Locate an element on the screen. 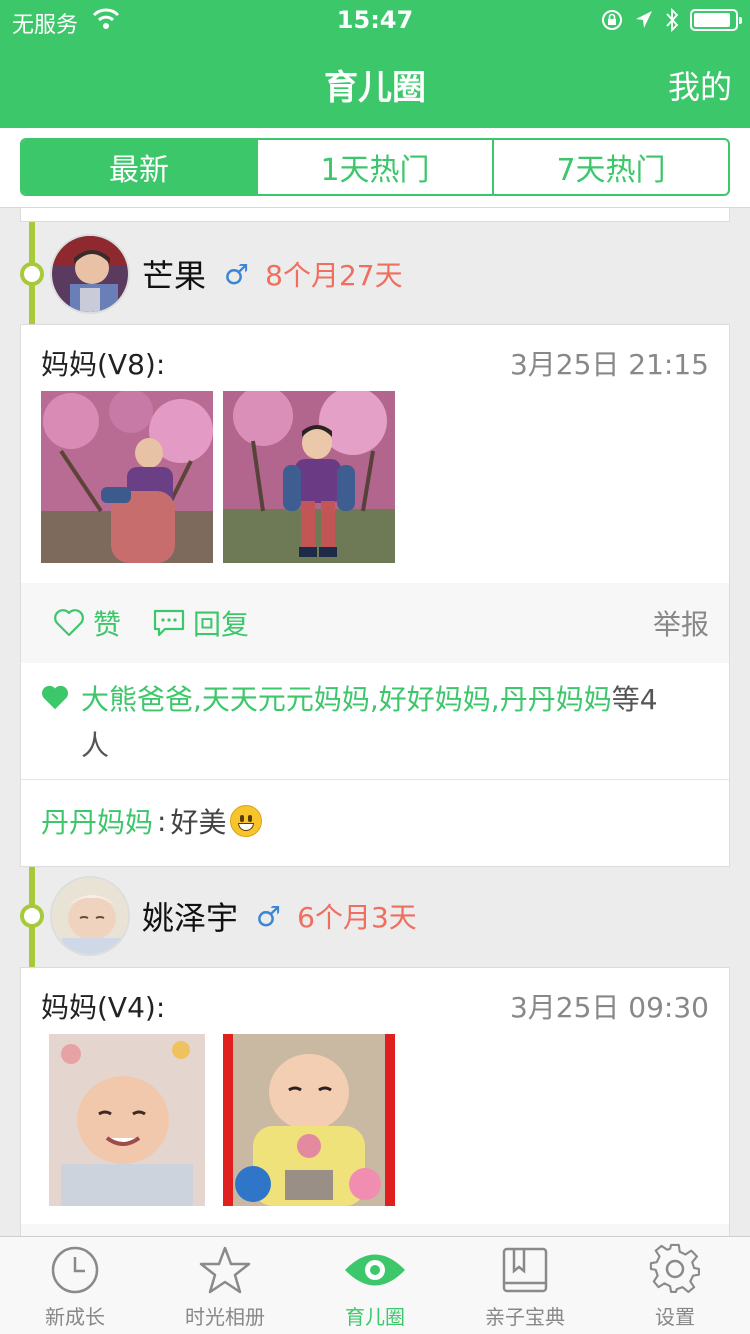 The width and height of the screenshot is (750, 1334). tab-label: 时光相册 is located at coordinates (225, 1317).